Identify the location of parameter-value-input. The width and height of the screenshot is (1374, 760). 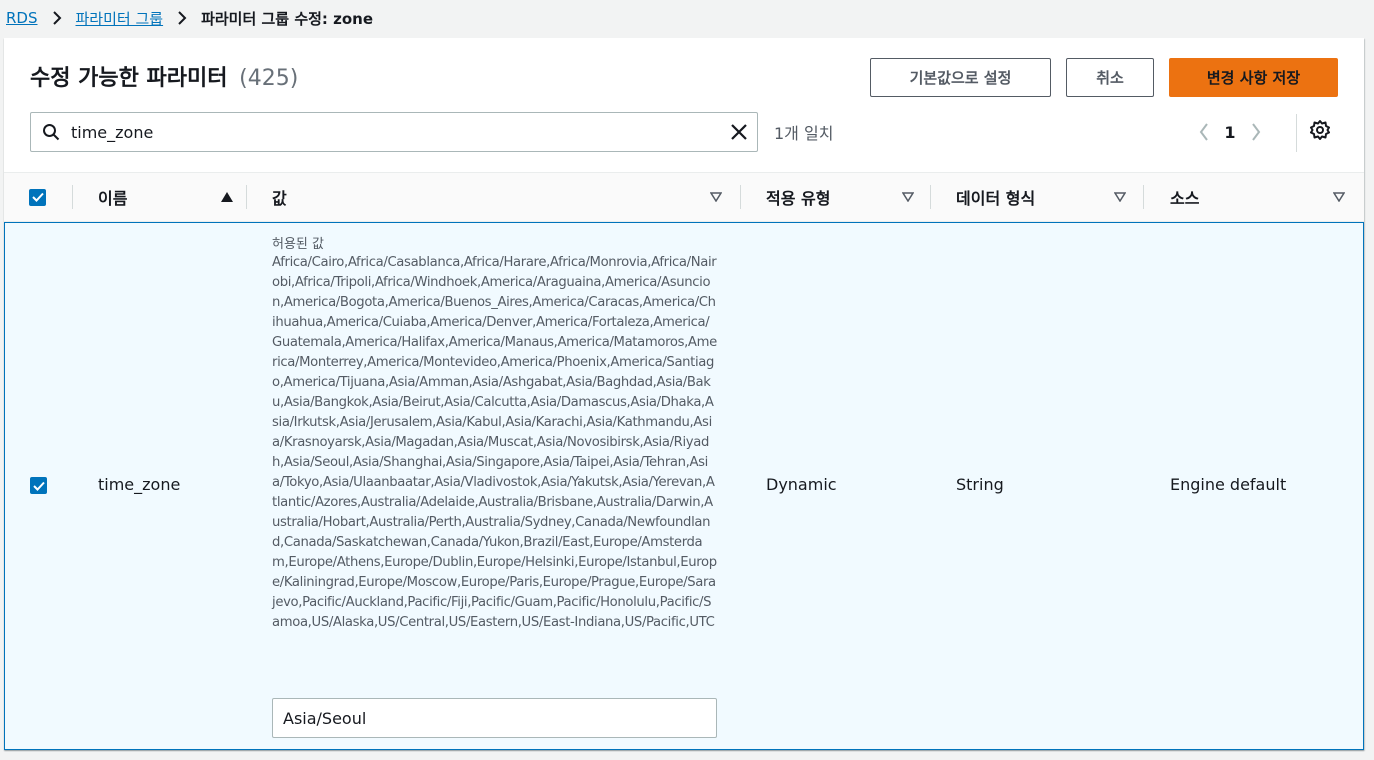
(494, 718).